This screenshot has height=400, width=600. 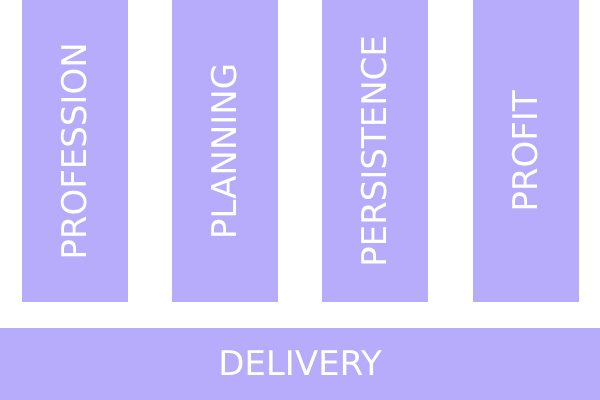 I want to click on pillar-profession: PROFESSION, so click(x=75, y=151).